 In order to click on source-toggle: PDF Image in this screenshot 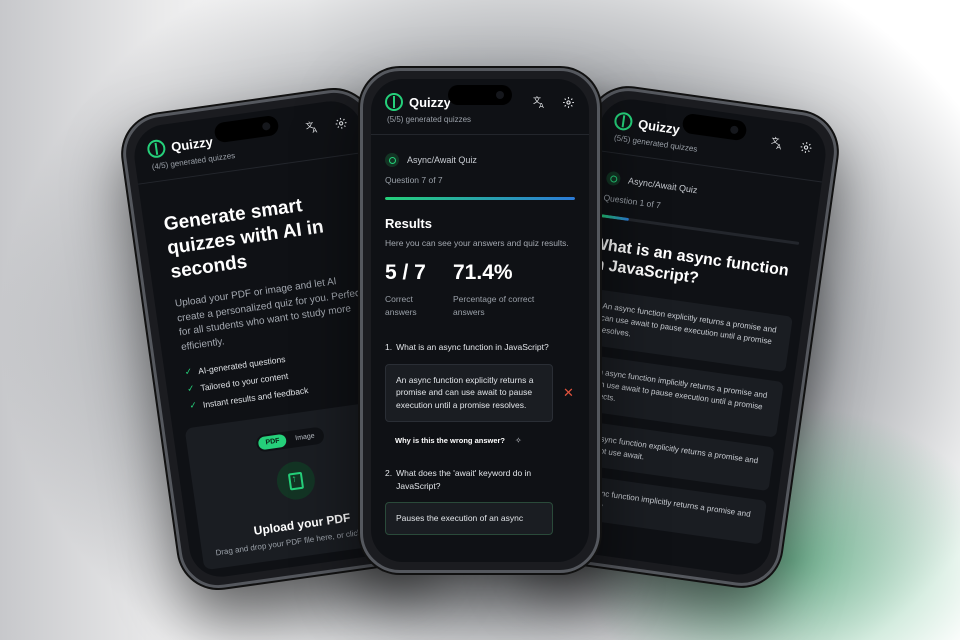, I will do `click(290, 439)`.